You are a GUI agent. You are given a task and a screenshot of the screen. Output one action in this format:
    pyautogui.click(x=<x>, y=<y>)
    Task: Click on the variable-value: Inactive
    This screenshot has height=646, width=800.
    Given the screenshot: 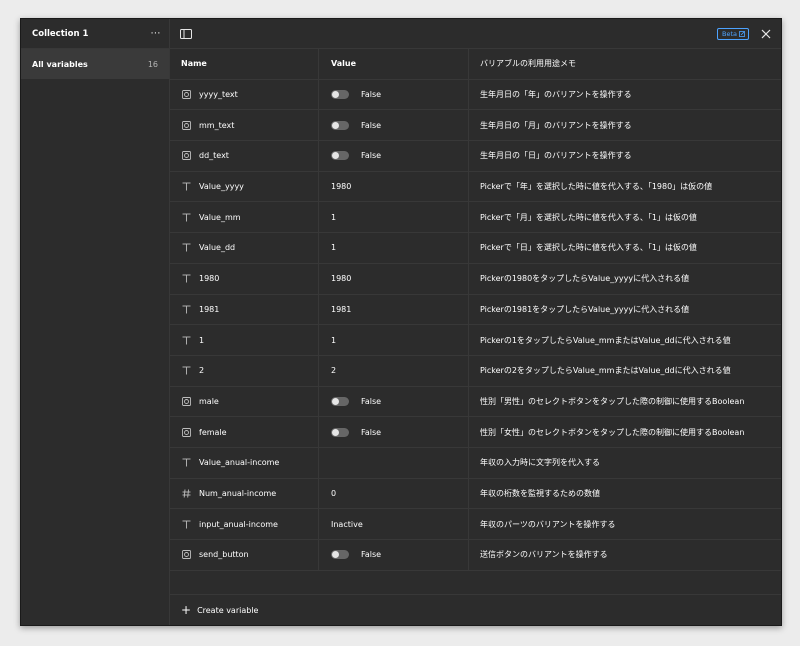 What is the action you would take?
    pyautogui.click(x=347, y=524)
    